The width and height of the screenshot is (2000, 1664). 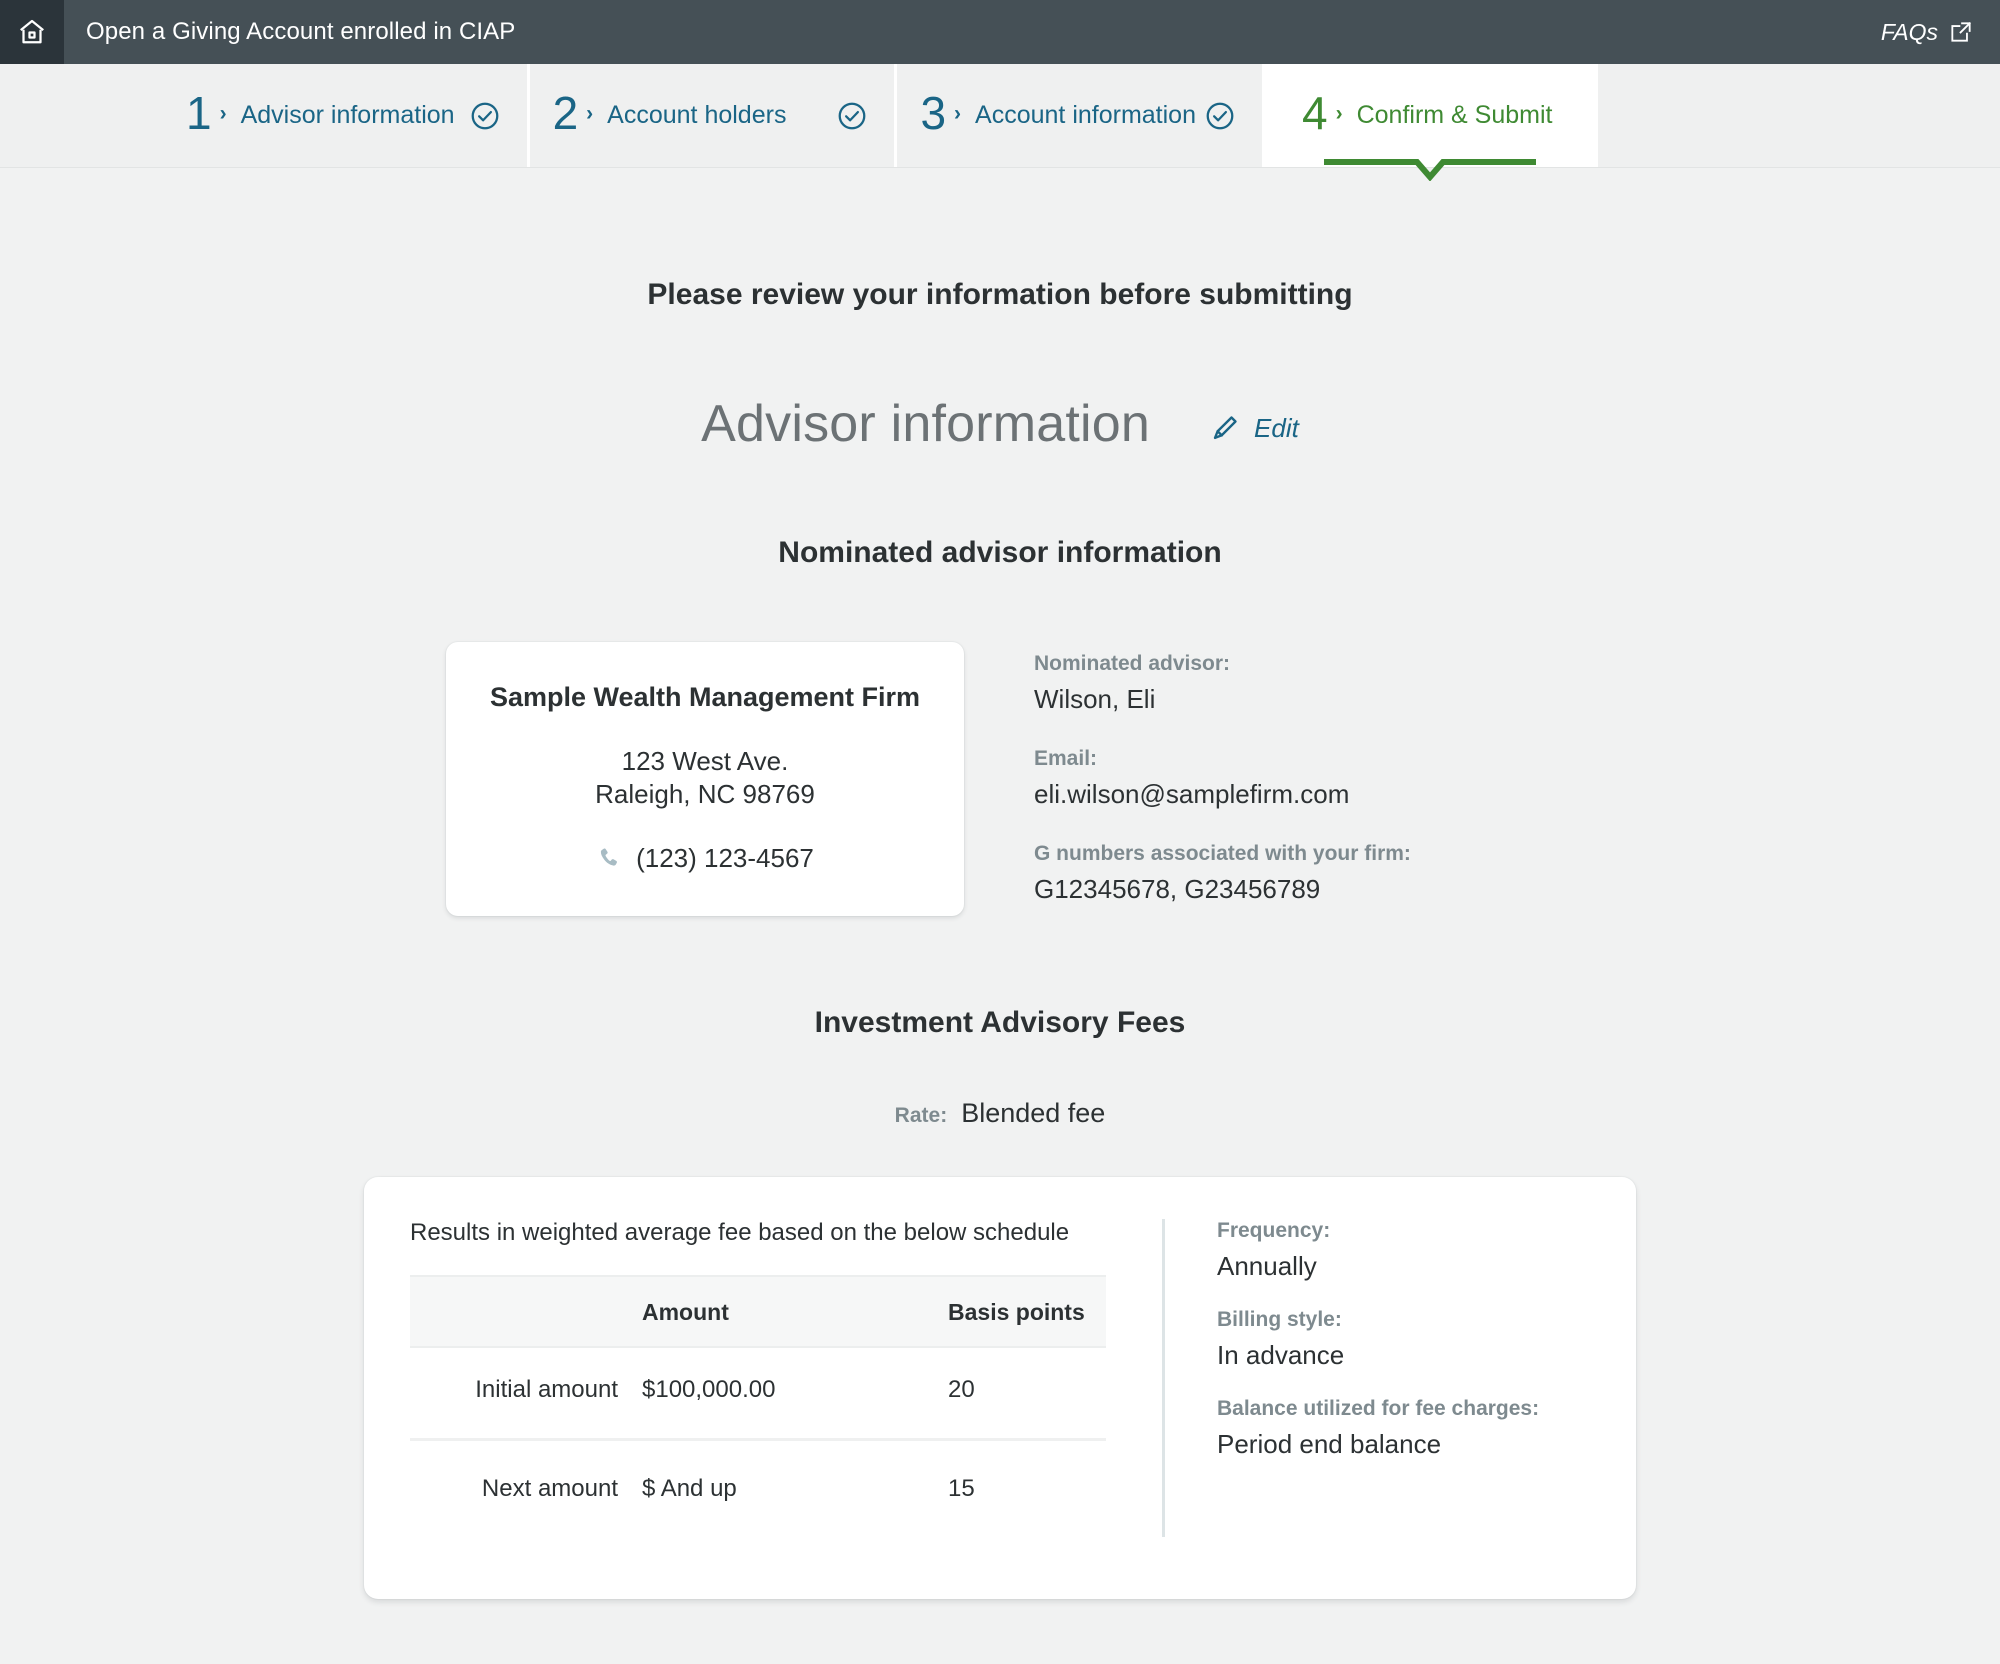 What do you see at coordinates (199, 112) in the screenshot?
I see `step-number: 1` at bounding box center [199, 112].